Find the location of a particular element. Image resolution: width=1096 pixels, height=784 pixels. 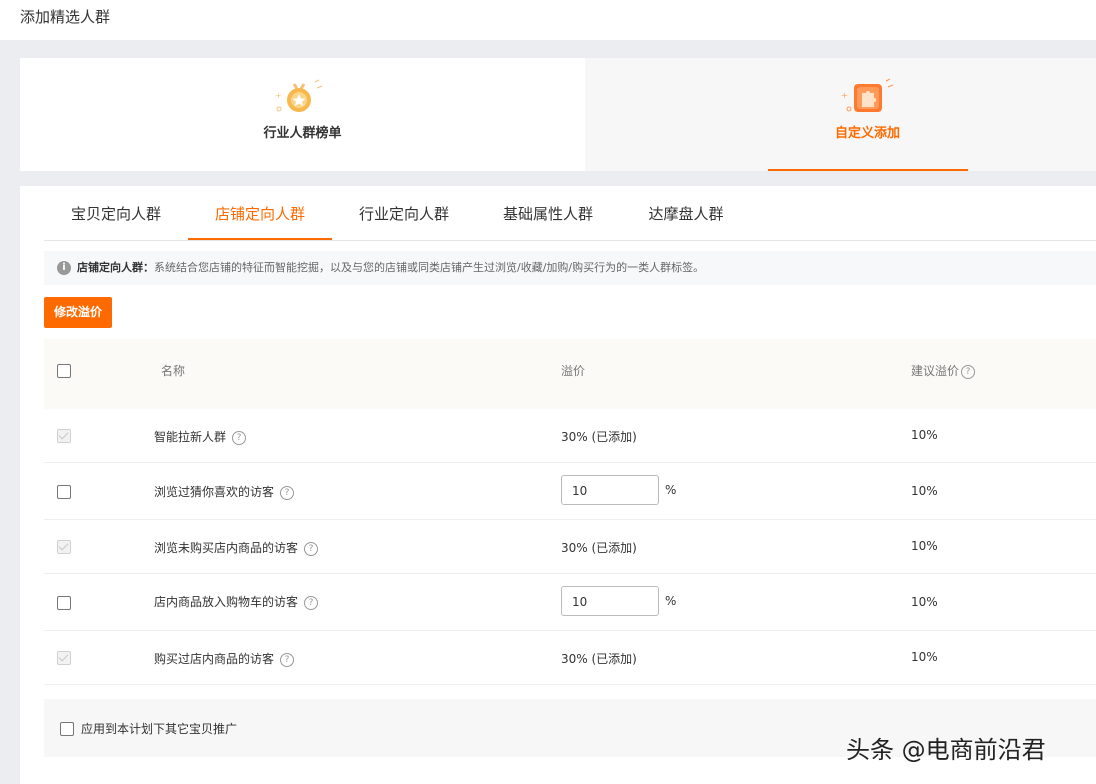

medal-star-icon: + is located at coordinates (299, 95).